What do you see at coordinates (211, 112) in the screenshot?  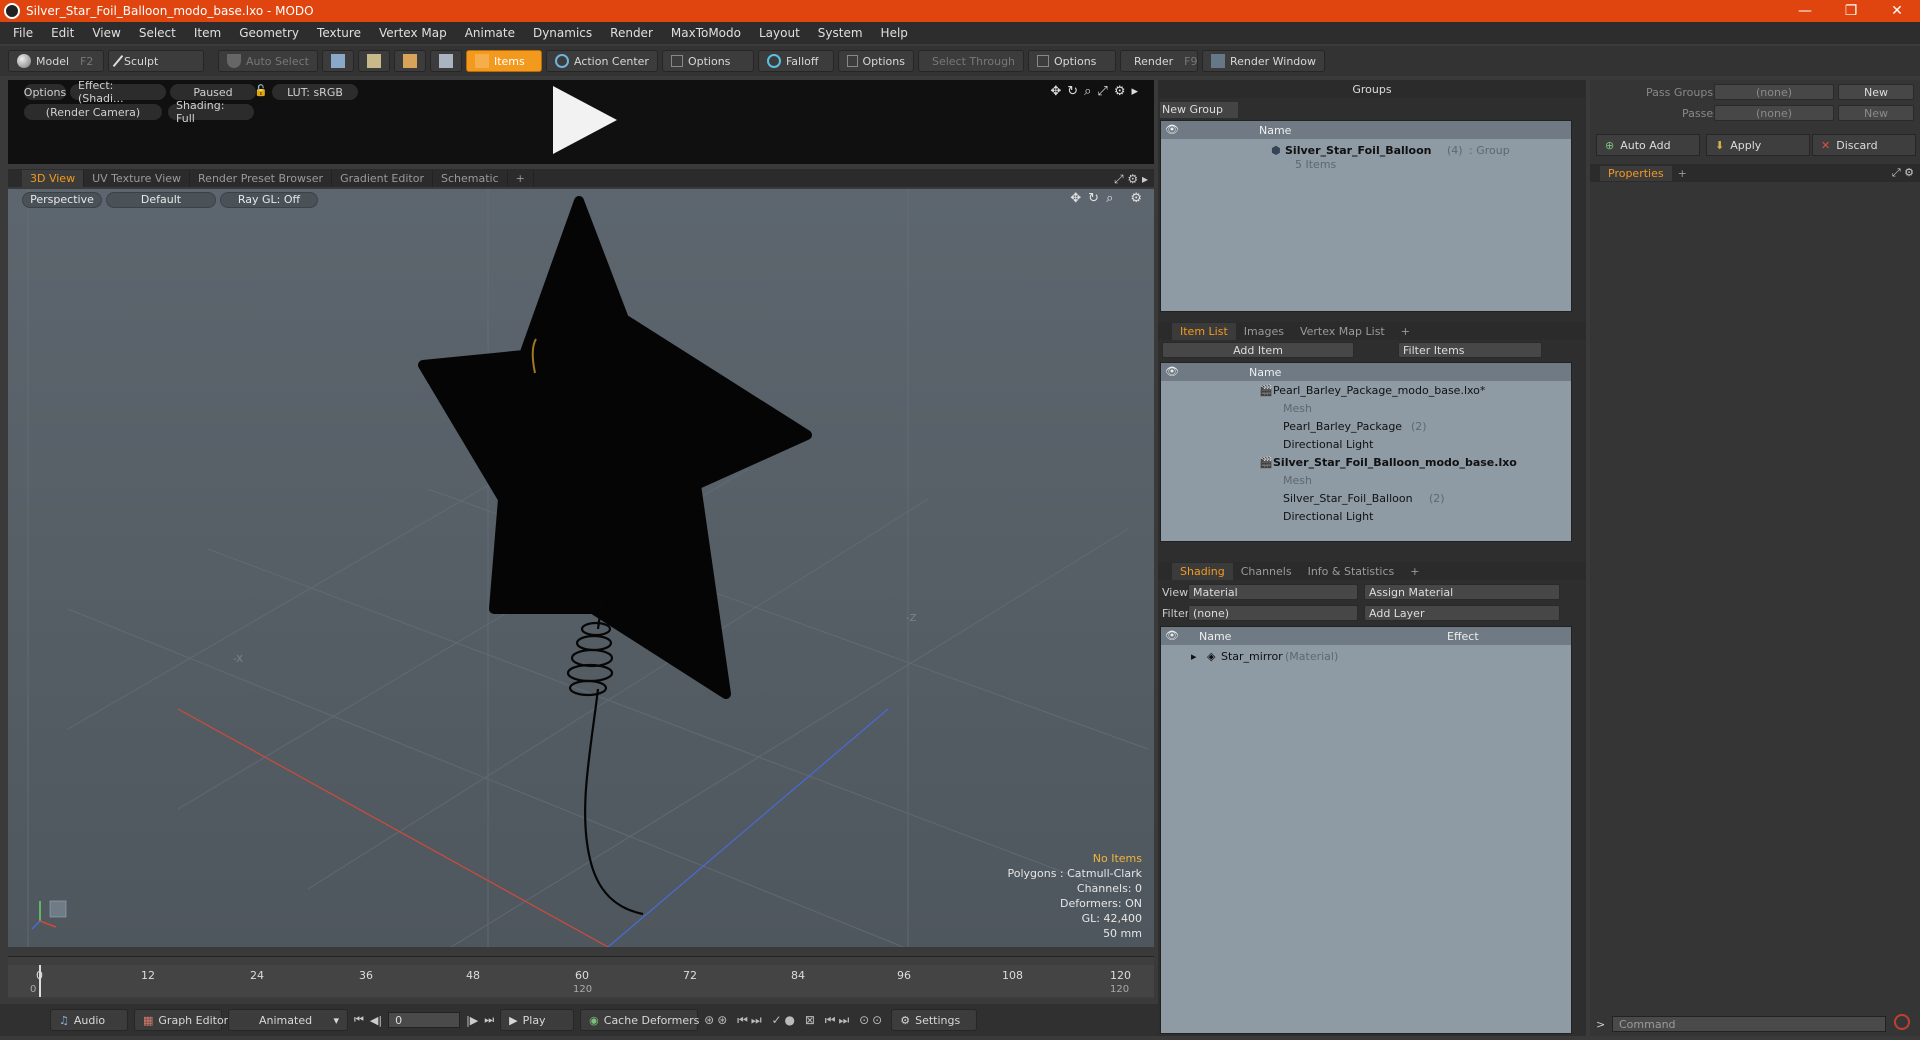 I see `preview-shading-dropdown: Shading: Full` at bounding box center [211, 112].